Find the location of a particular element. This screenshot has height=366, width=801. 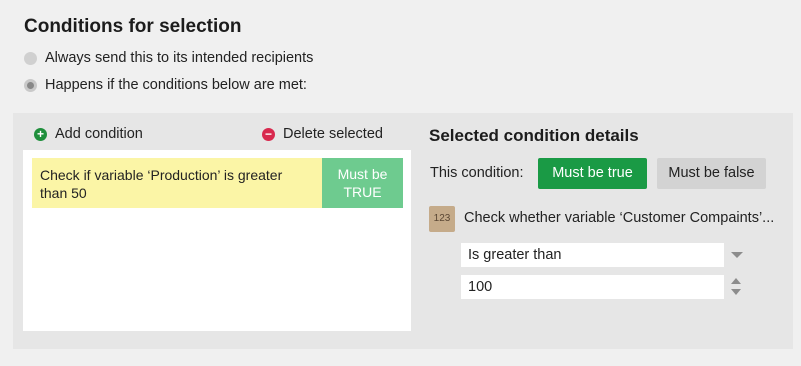

badge-line-2: TRUE is located at coordinates (362, 192).